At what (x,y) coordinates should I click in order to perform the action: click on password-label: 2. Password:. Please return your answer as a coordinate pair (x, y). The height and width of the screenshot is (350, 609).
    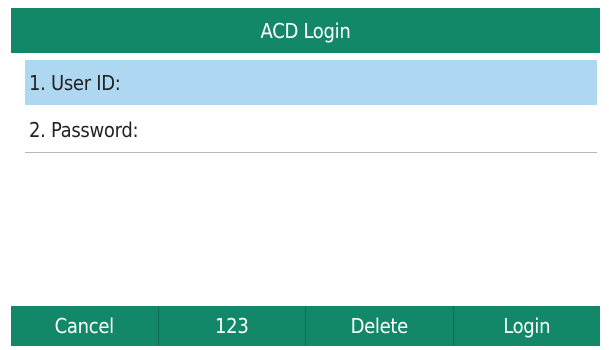
    Looking at the image, I should click on (84, 130).